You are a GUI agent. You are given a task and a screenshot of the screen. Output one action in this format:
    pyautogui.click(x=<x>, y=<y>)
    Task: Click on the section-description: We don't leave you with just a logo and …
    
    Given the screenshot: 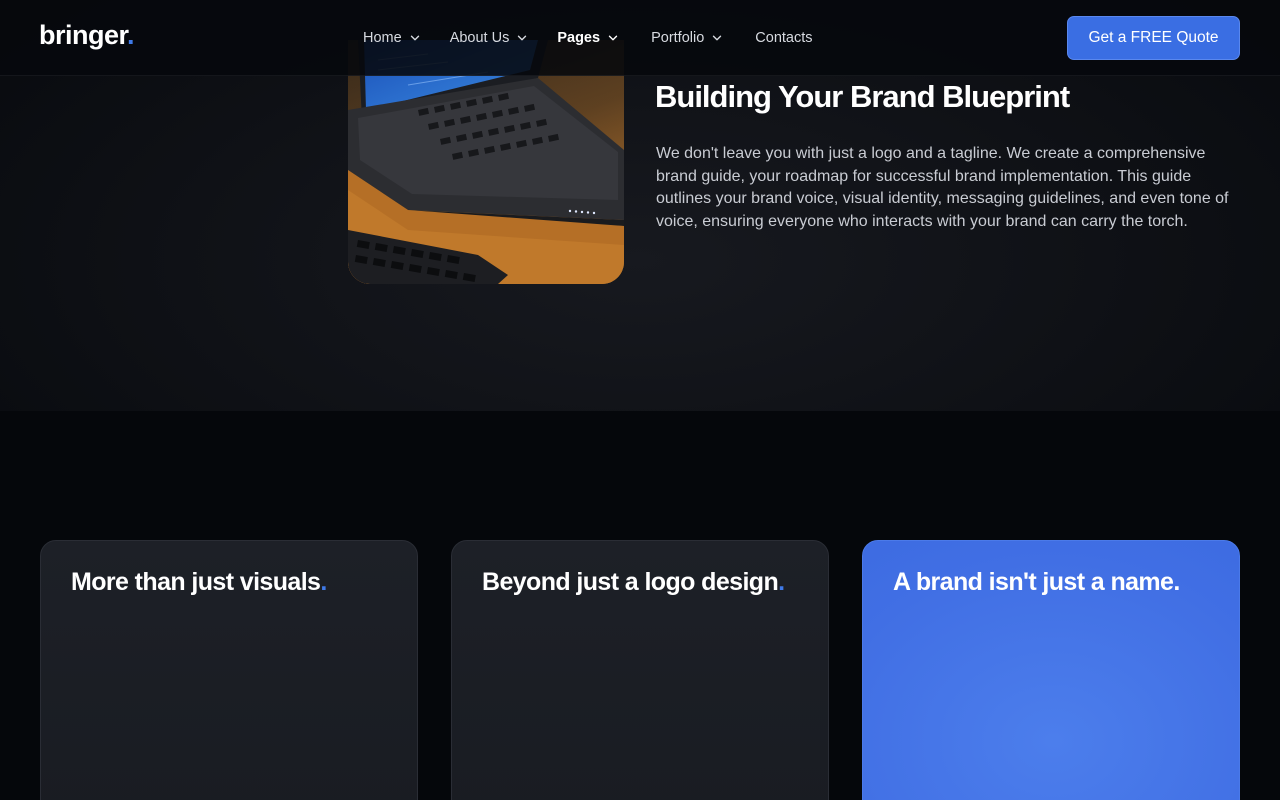 What is the action you would take?
    pyautogui.click(x=942, y=187)
    